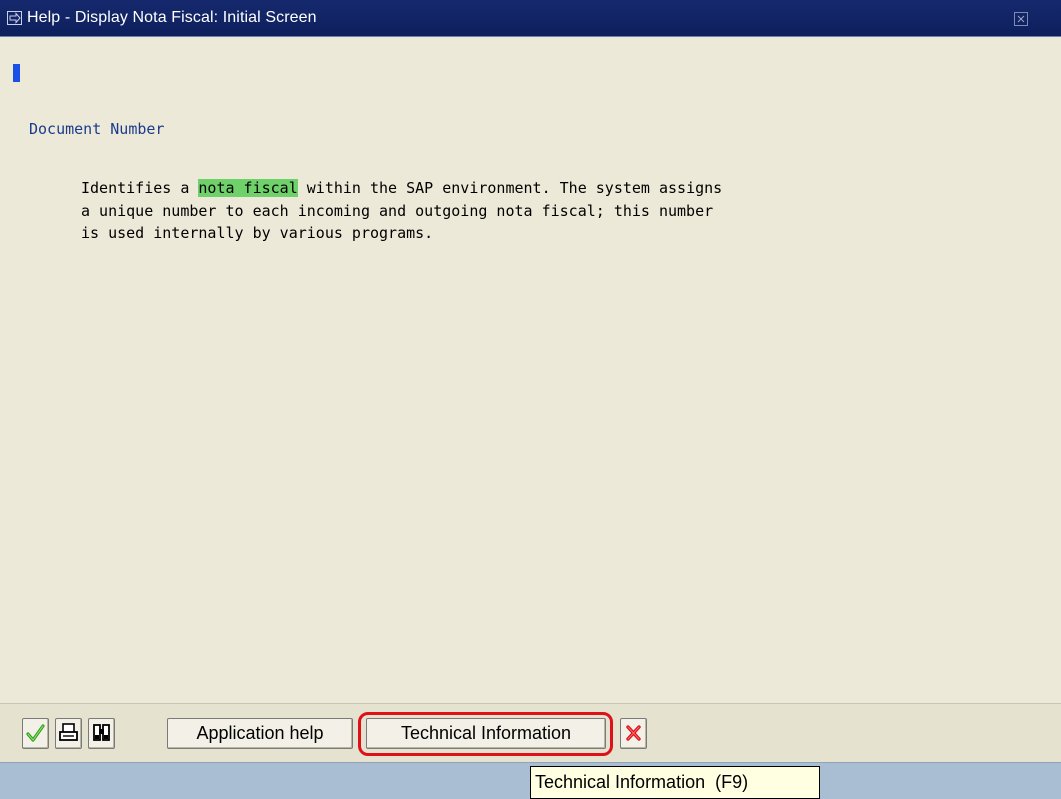  I want to click on body-prefix: Identifies a, so click(140, 188).